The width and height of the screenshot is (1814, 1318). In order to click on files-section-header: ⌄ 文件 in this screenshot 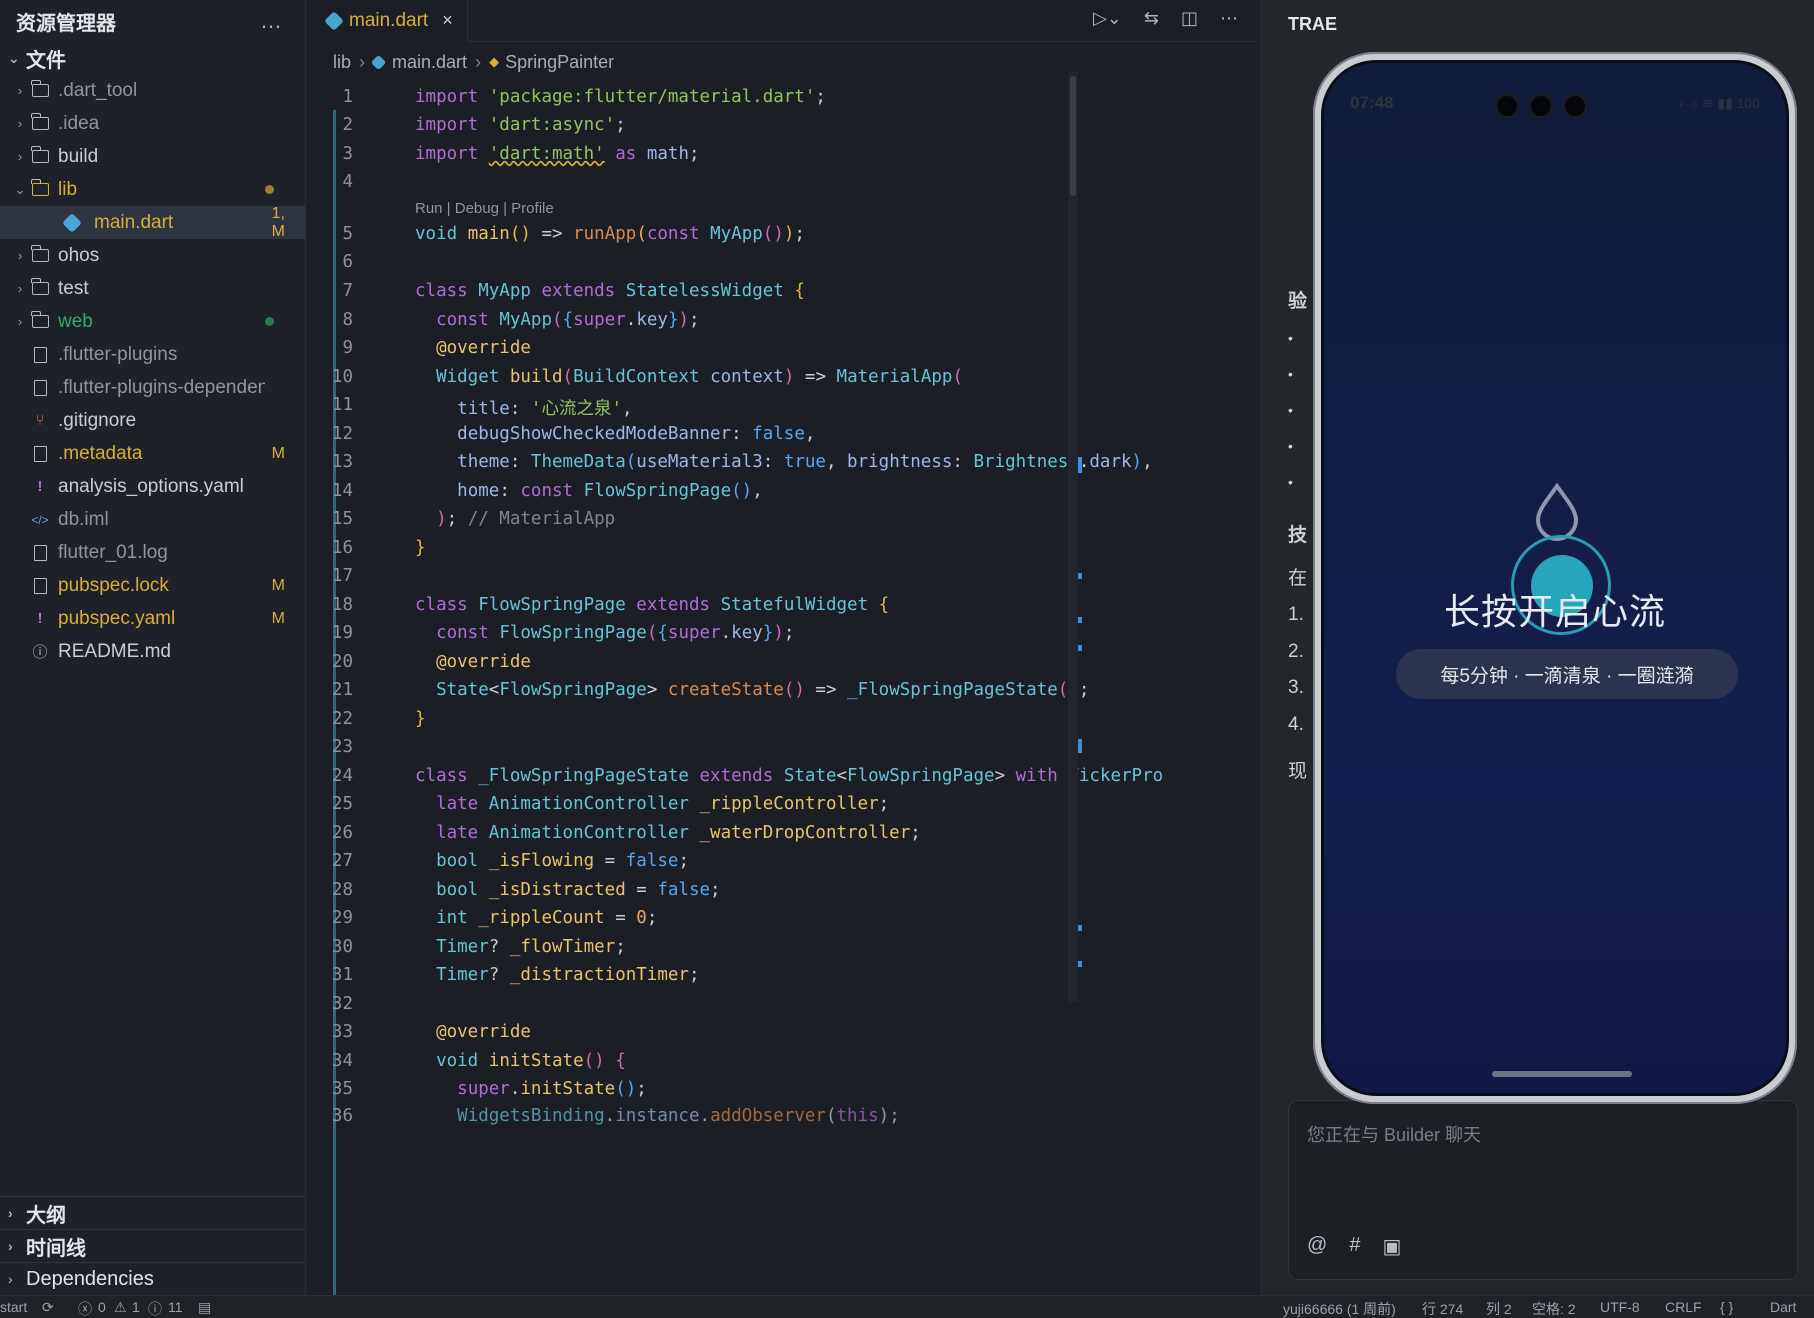, I will do `click(152, 58)`.